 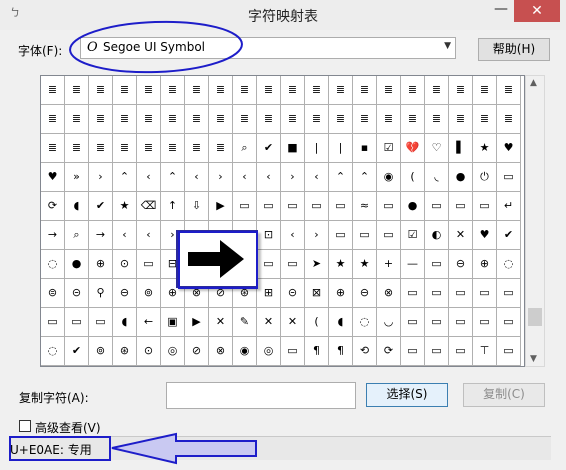 What do you see at coordinates (53, 235) in the screenshot?
I see `char-cell: →` at bounding box center [53, 235].